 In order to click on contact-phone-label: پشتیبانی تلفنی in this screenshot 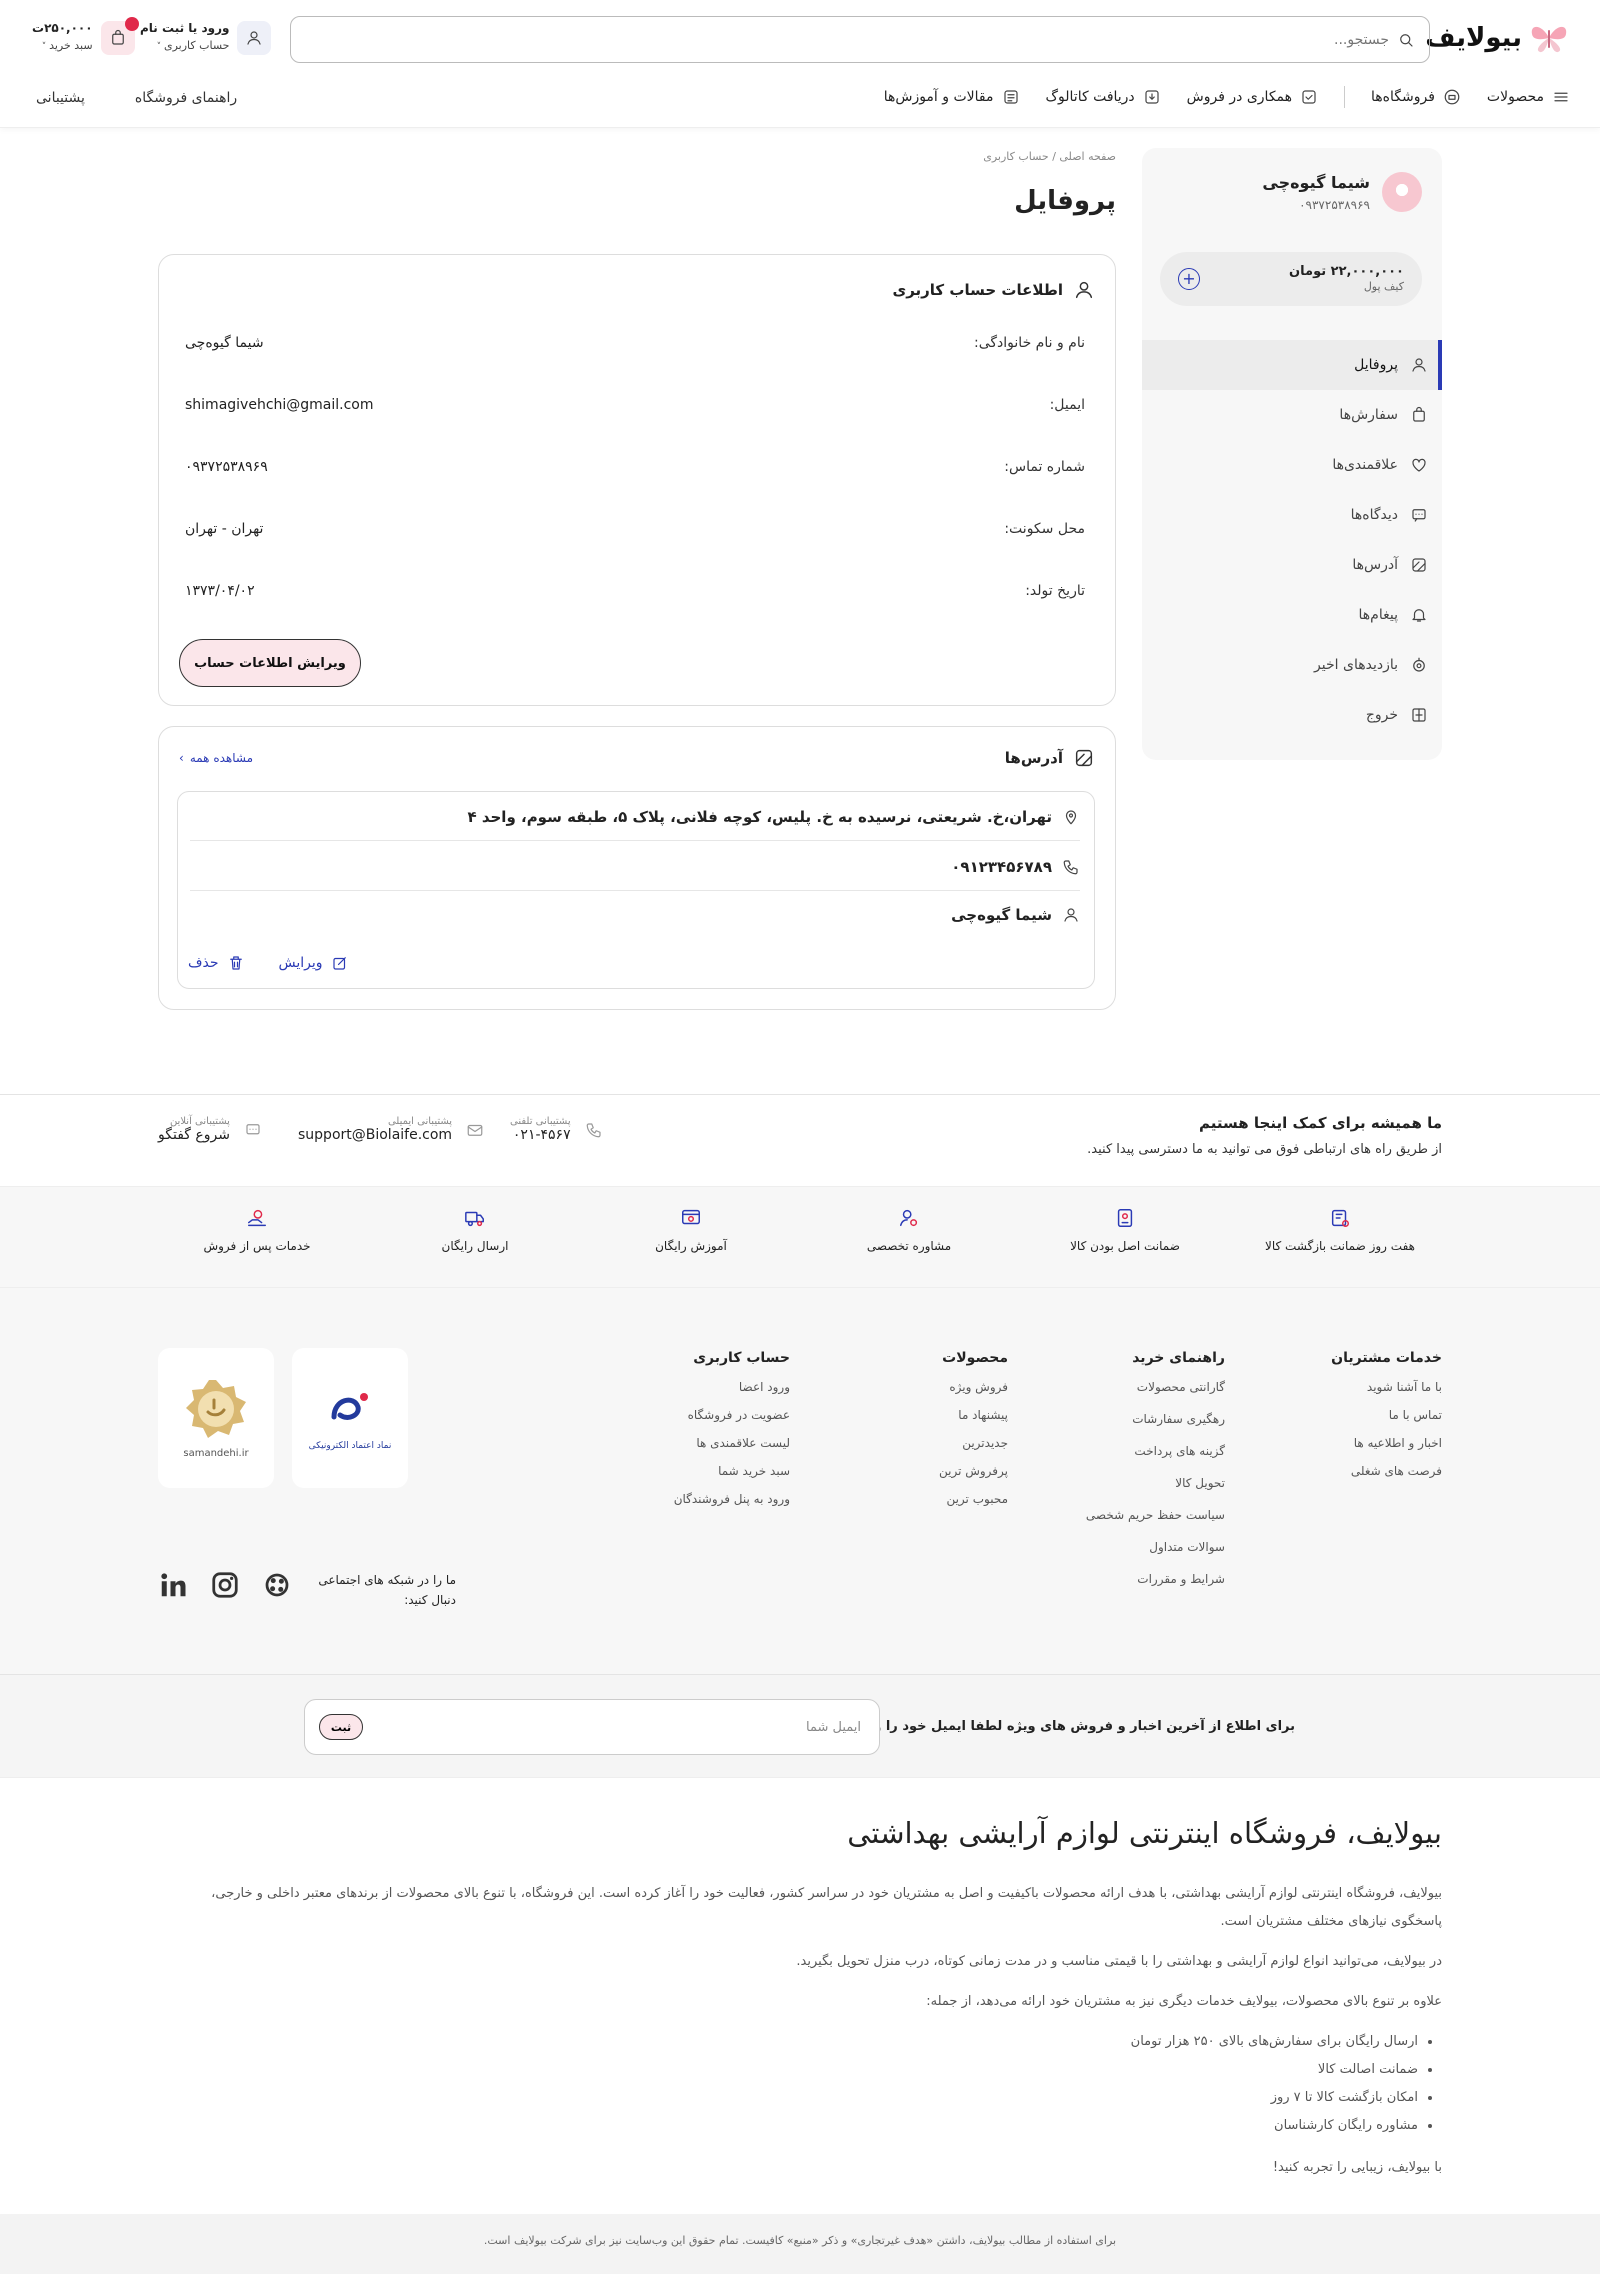, I will do `click(540, 1121)`.